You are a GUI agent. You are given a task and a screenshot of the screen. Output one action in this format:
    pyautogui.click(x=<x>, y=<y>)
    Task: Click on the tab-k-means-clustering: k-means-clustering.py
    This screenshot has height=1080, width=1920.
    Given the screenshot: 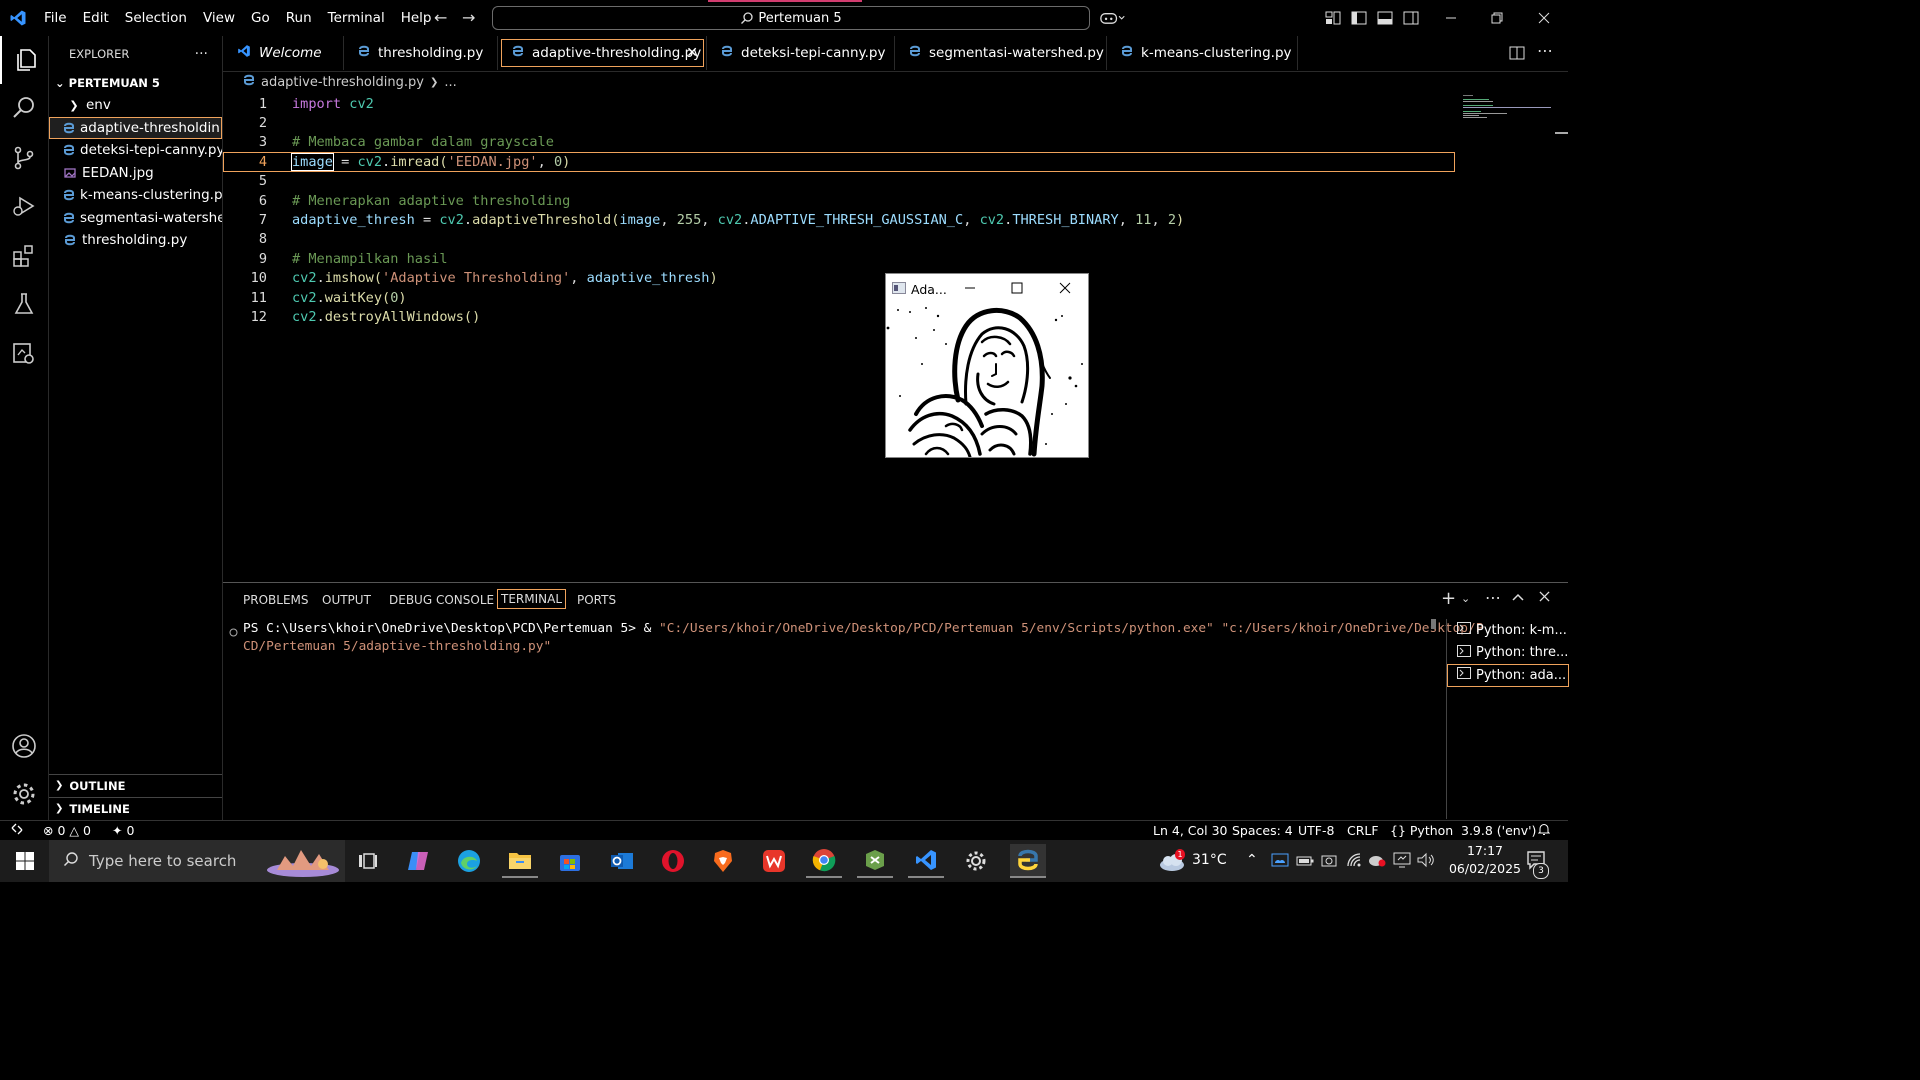 What is the action you would take?
    pyautogui.click(x=1202, y=53)
    